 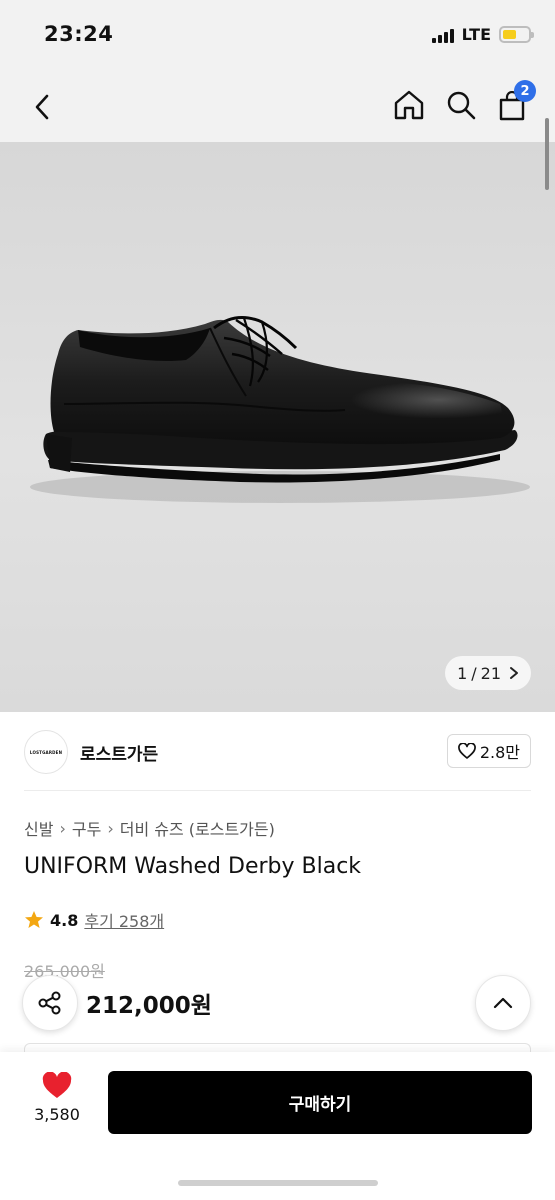 What do you see at coordinates (462, 673) in the screenshot?
I see `image-current: 1` at bounding box center [462, 673].